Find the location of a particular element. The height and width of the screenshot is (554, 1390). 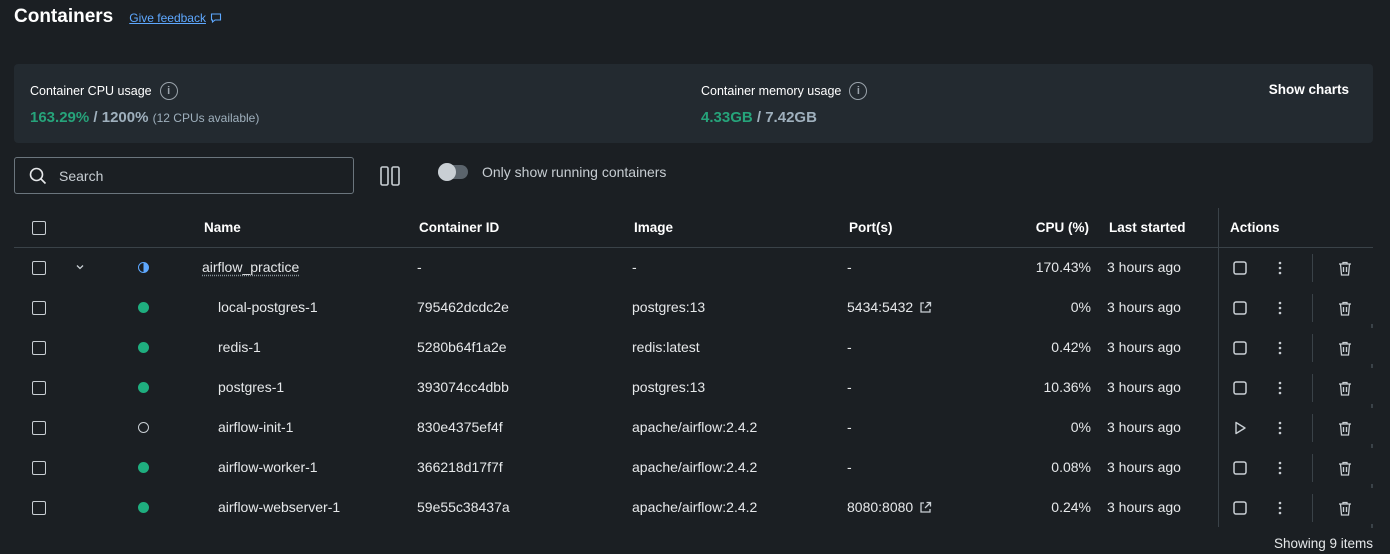

container-image: postgres:13 is located at coordinates (669, 307).